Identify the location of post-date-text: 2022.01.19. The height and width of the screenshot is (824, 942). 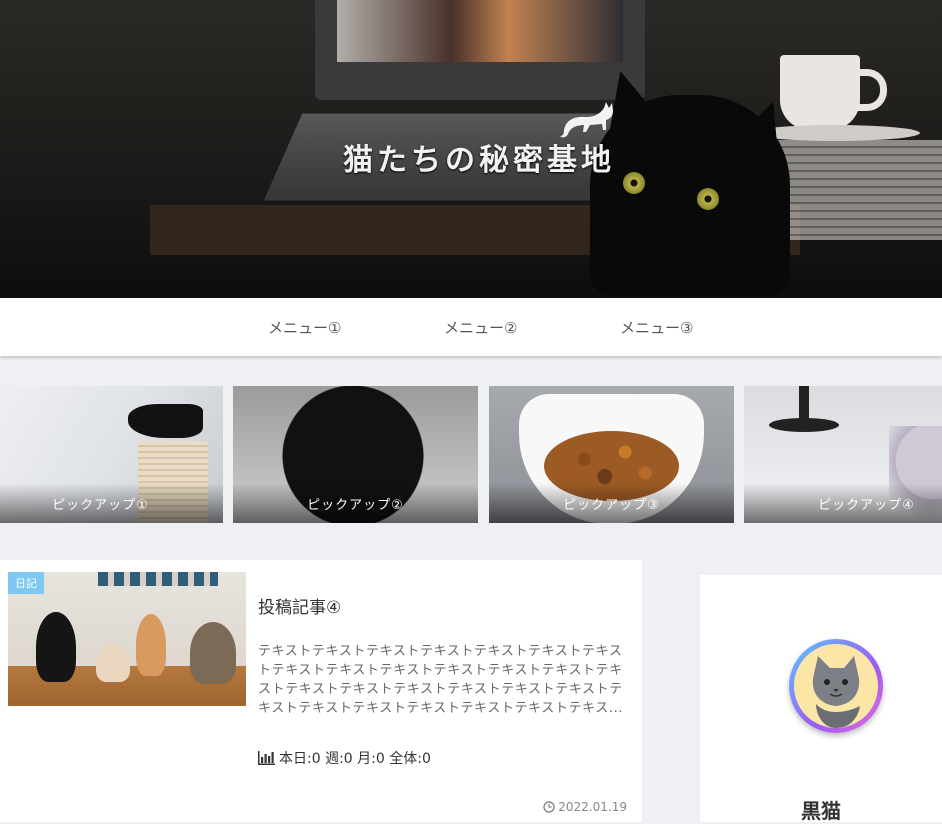
(592, 807).